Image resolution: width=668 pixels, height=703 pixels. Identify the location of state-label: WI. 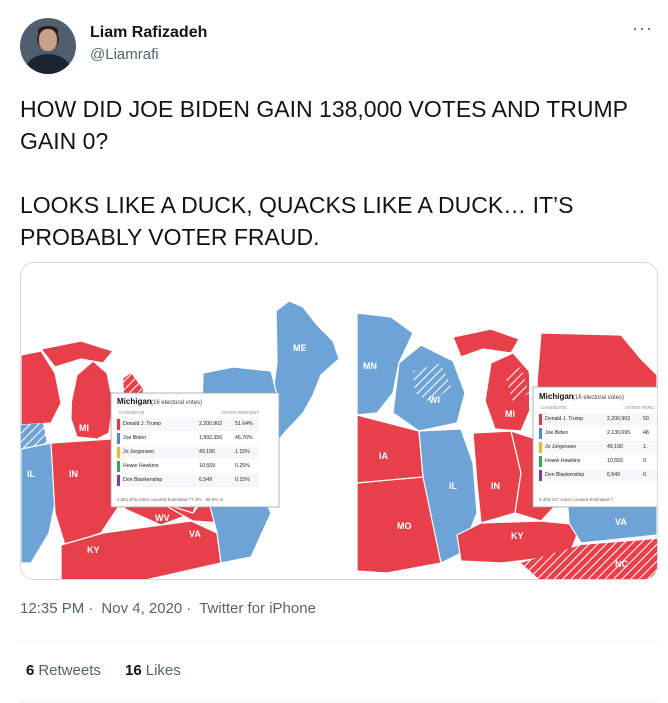
(434, 400).